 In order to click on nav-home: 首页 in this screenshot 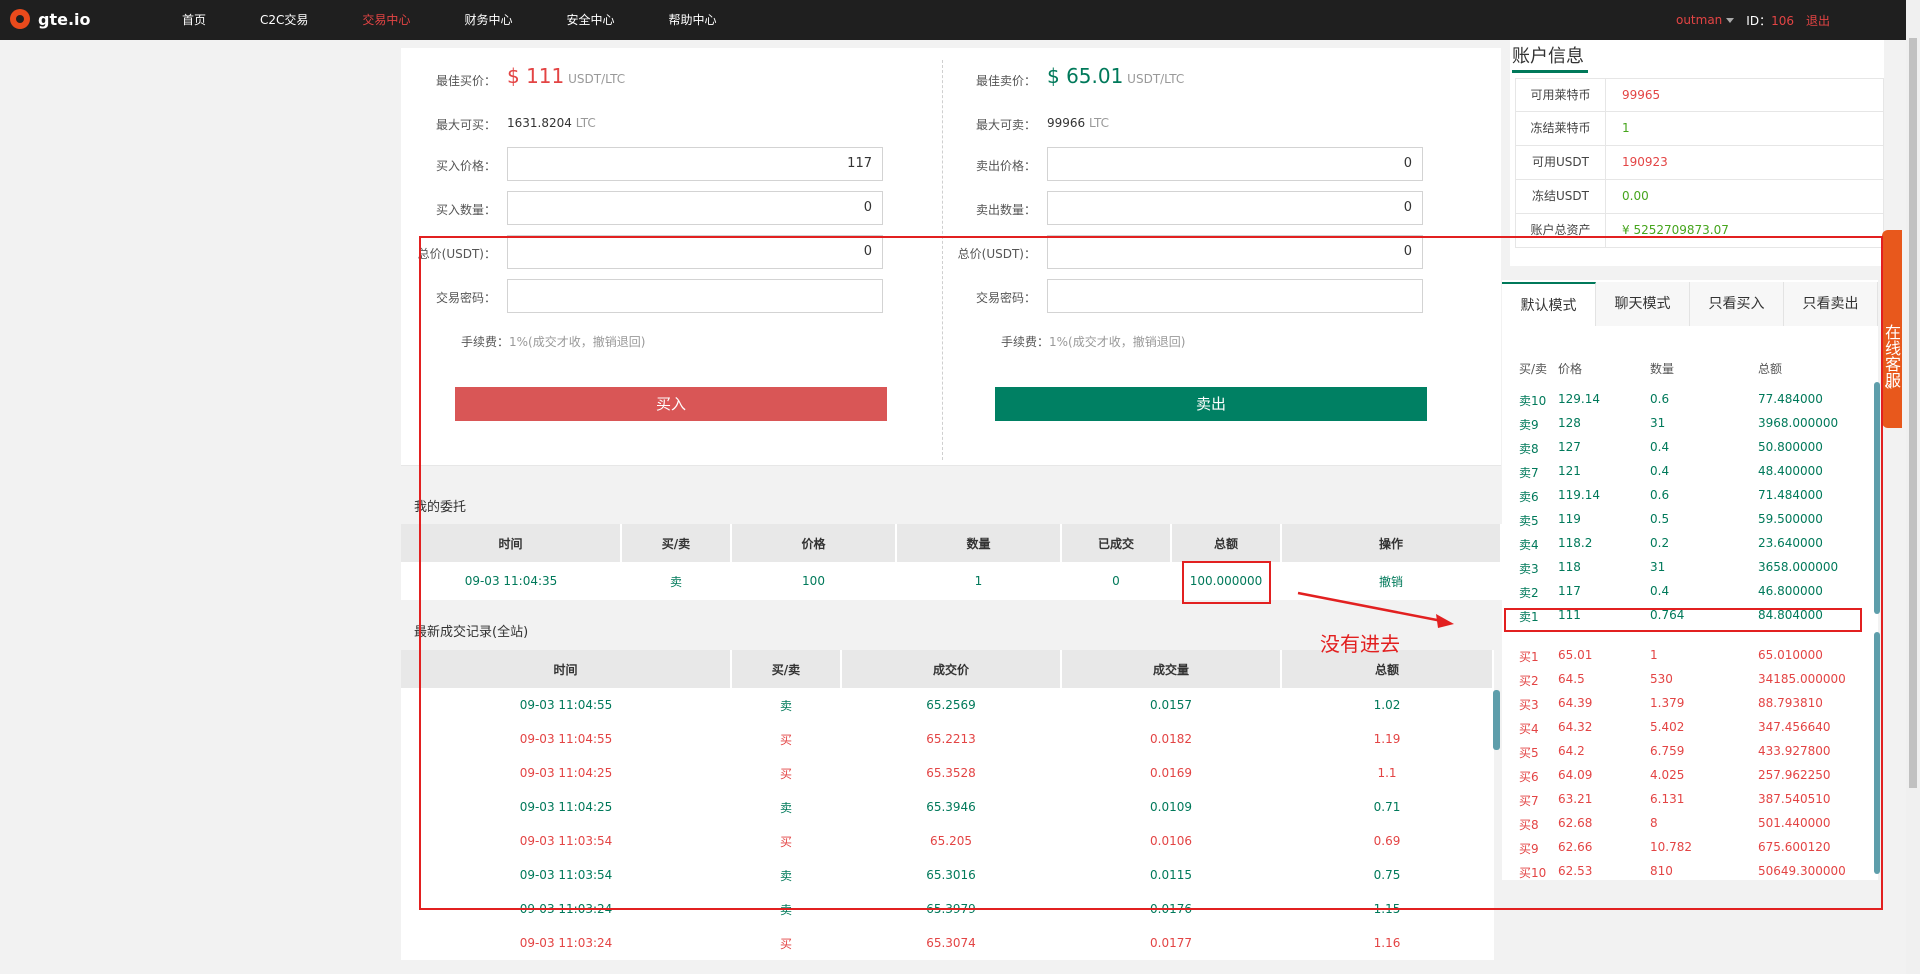, I will do `click(194, 20)`.